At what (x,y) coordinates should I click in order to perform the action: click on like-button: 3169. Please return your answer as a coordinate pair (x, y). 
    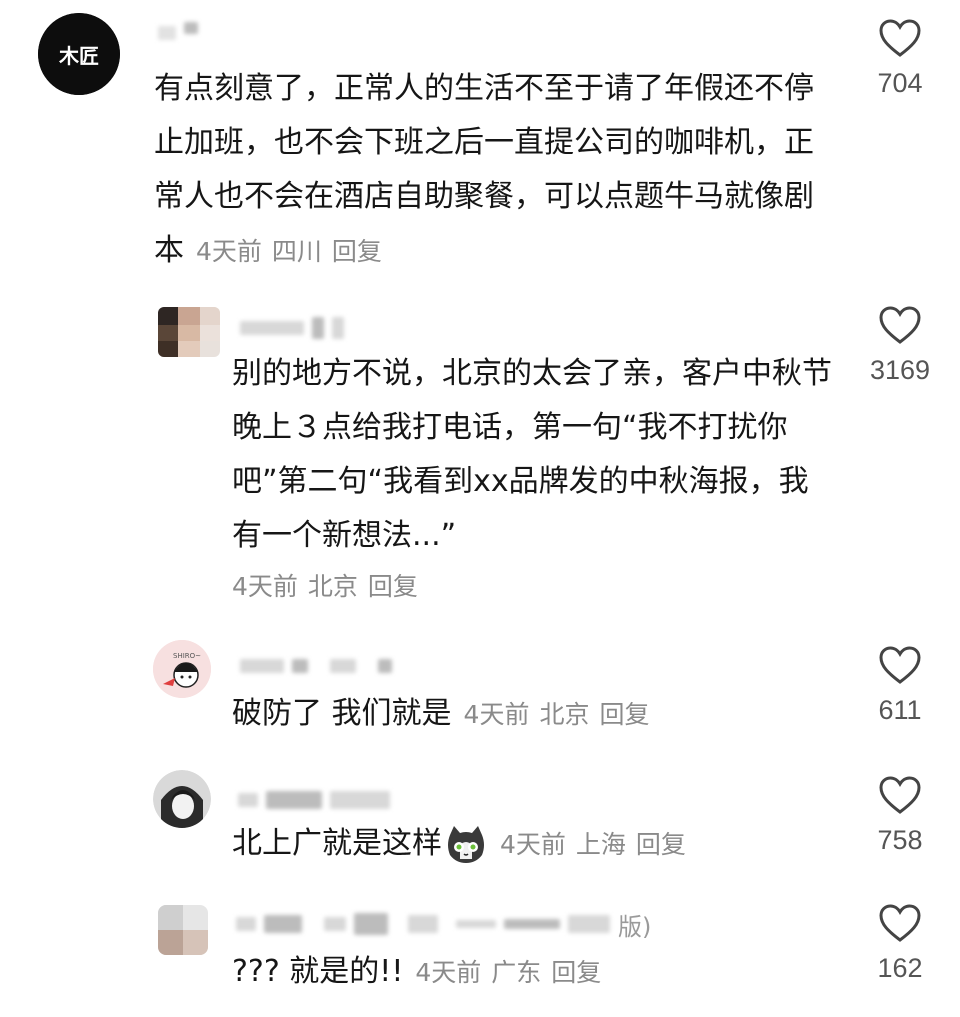
    Looking at the image, I should click on (900, 345).